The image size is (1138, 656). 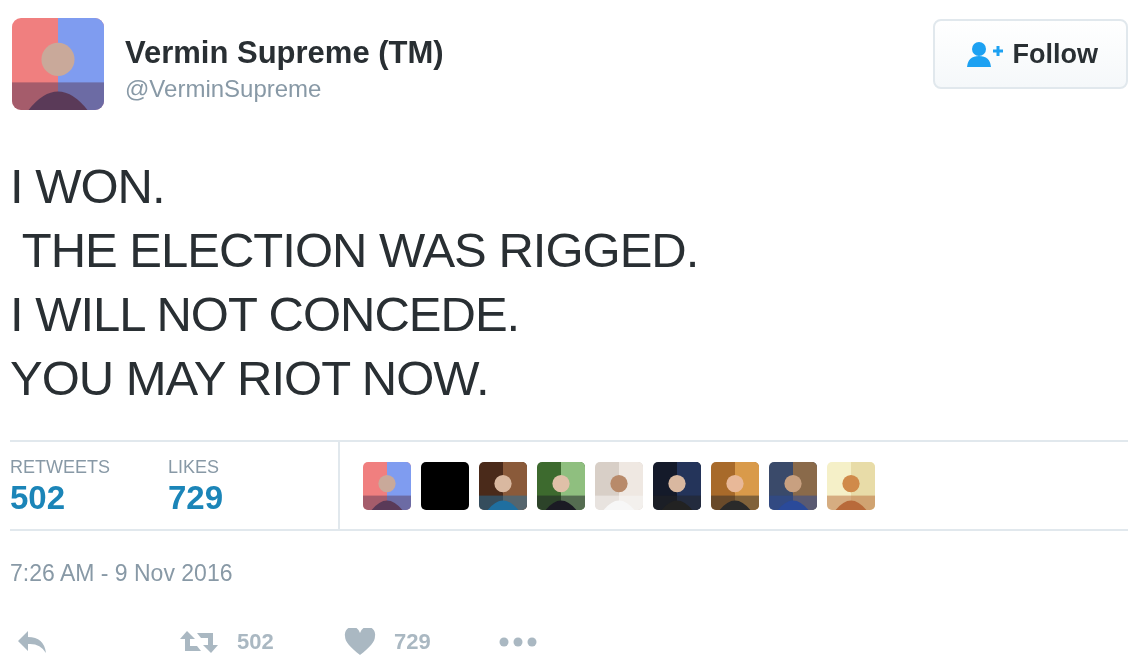 What do you see at coordinates (518, 642) in the screenshot?
I see `more-icon` at bounding box center [518, 642].